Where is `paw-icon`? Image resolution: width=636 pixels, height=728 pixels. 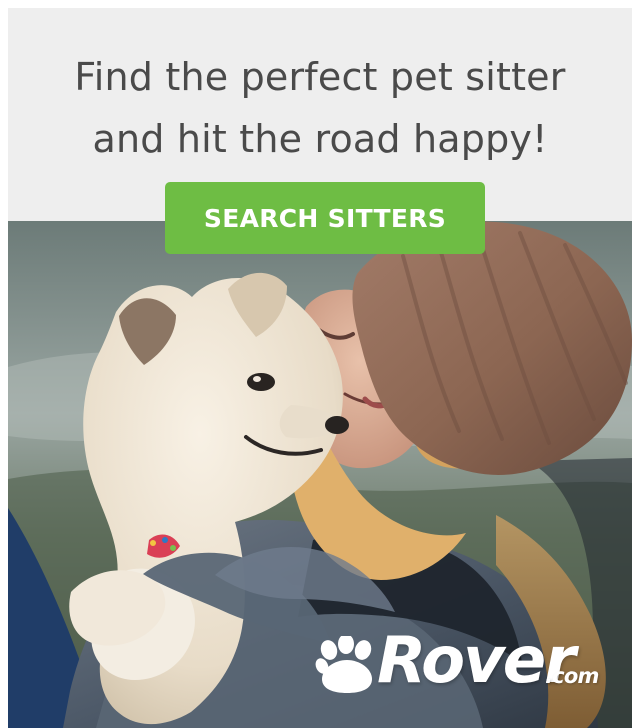 paw-icon is located at coordinates (343, 664).